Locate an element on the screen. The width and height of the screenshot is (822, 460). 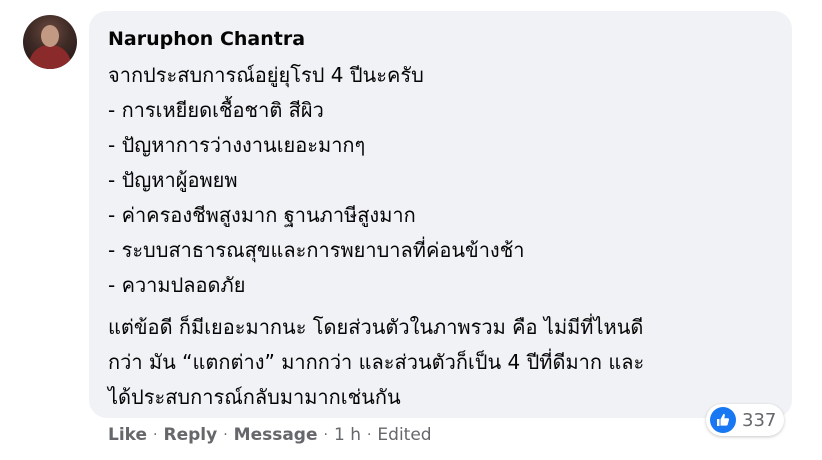
avatar is located at coordinates (50, 42).